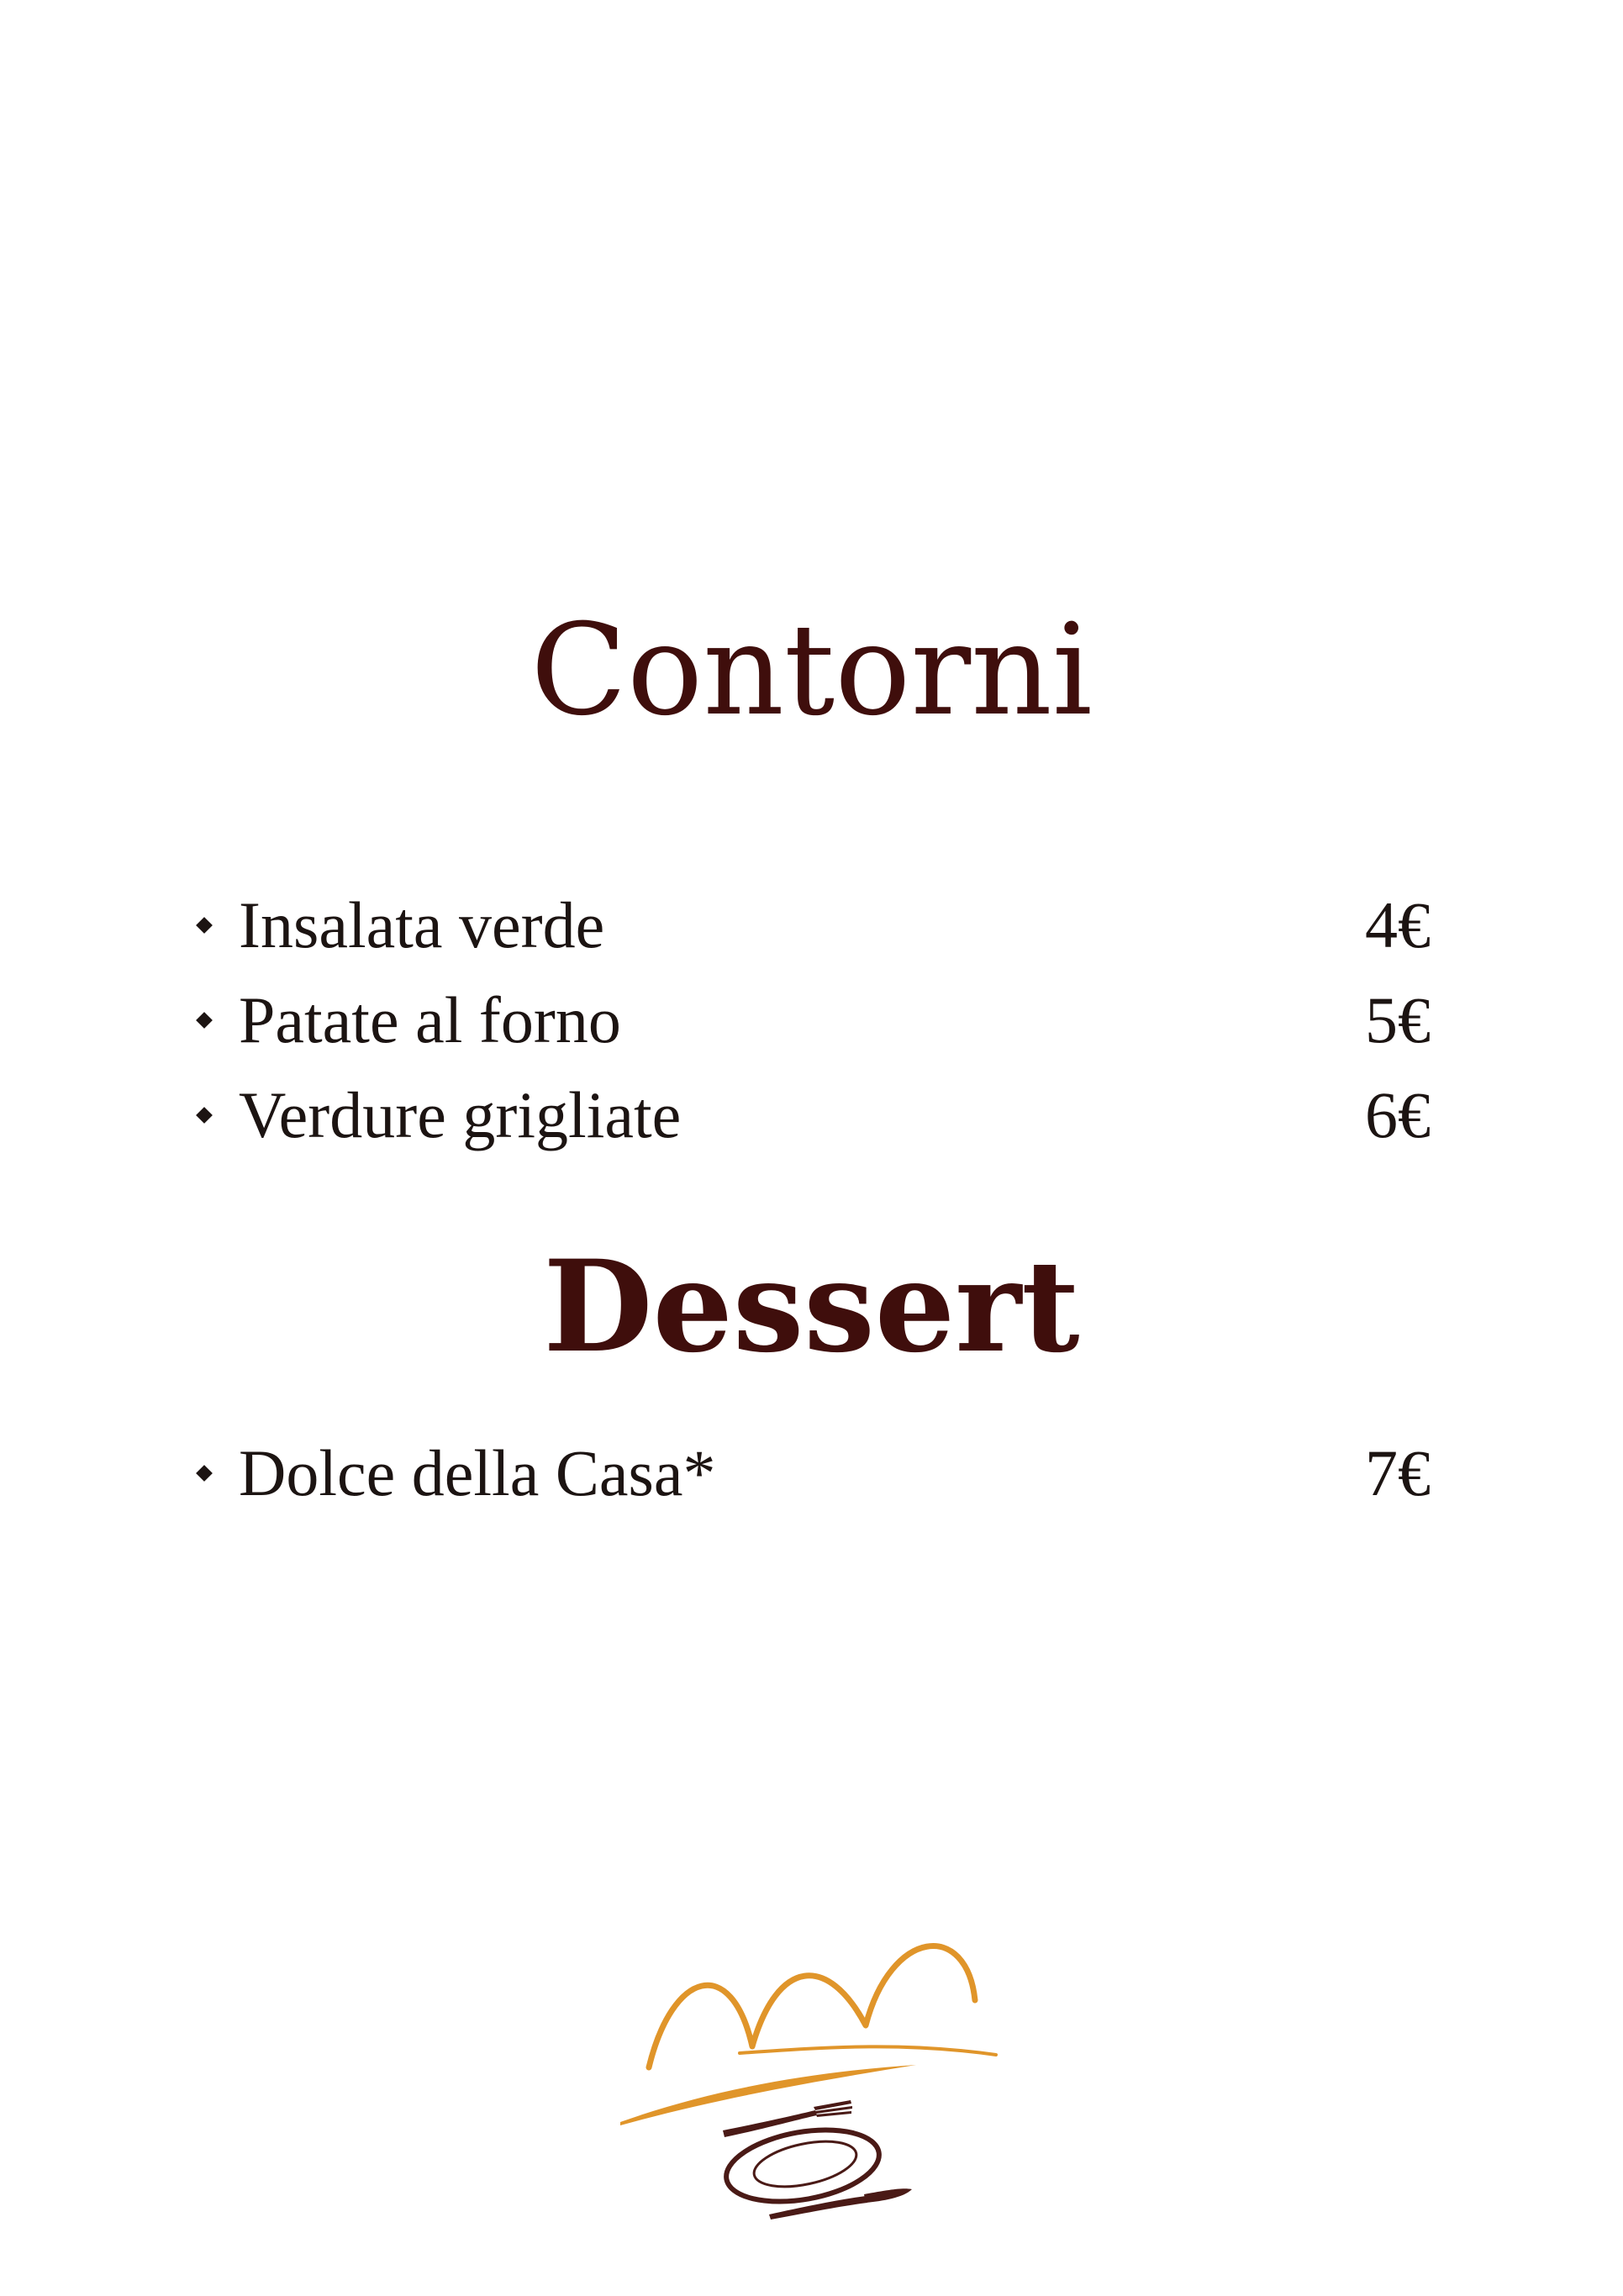  Describe the element at coordinates (768, 2095) in the screenshot. I see `logo-sweep` at that location.